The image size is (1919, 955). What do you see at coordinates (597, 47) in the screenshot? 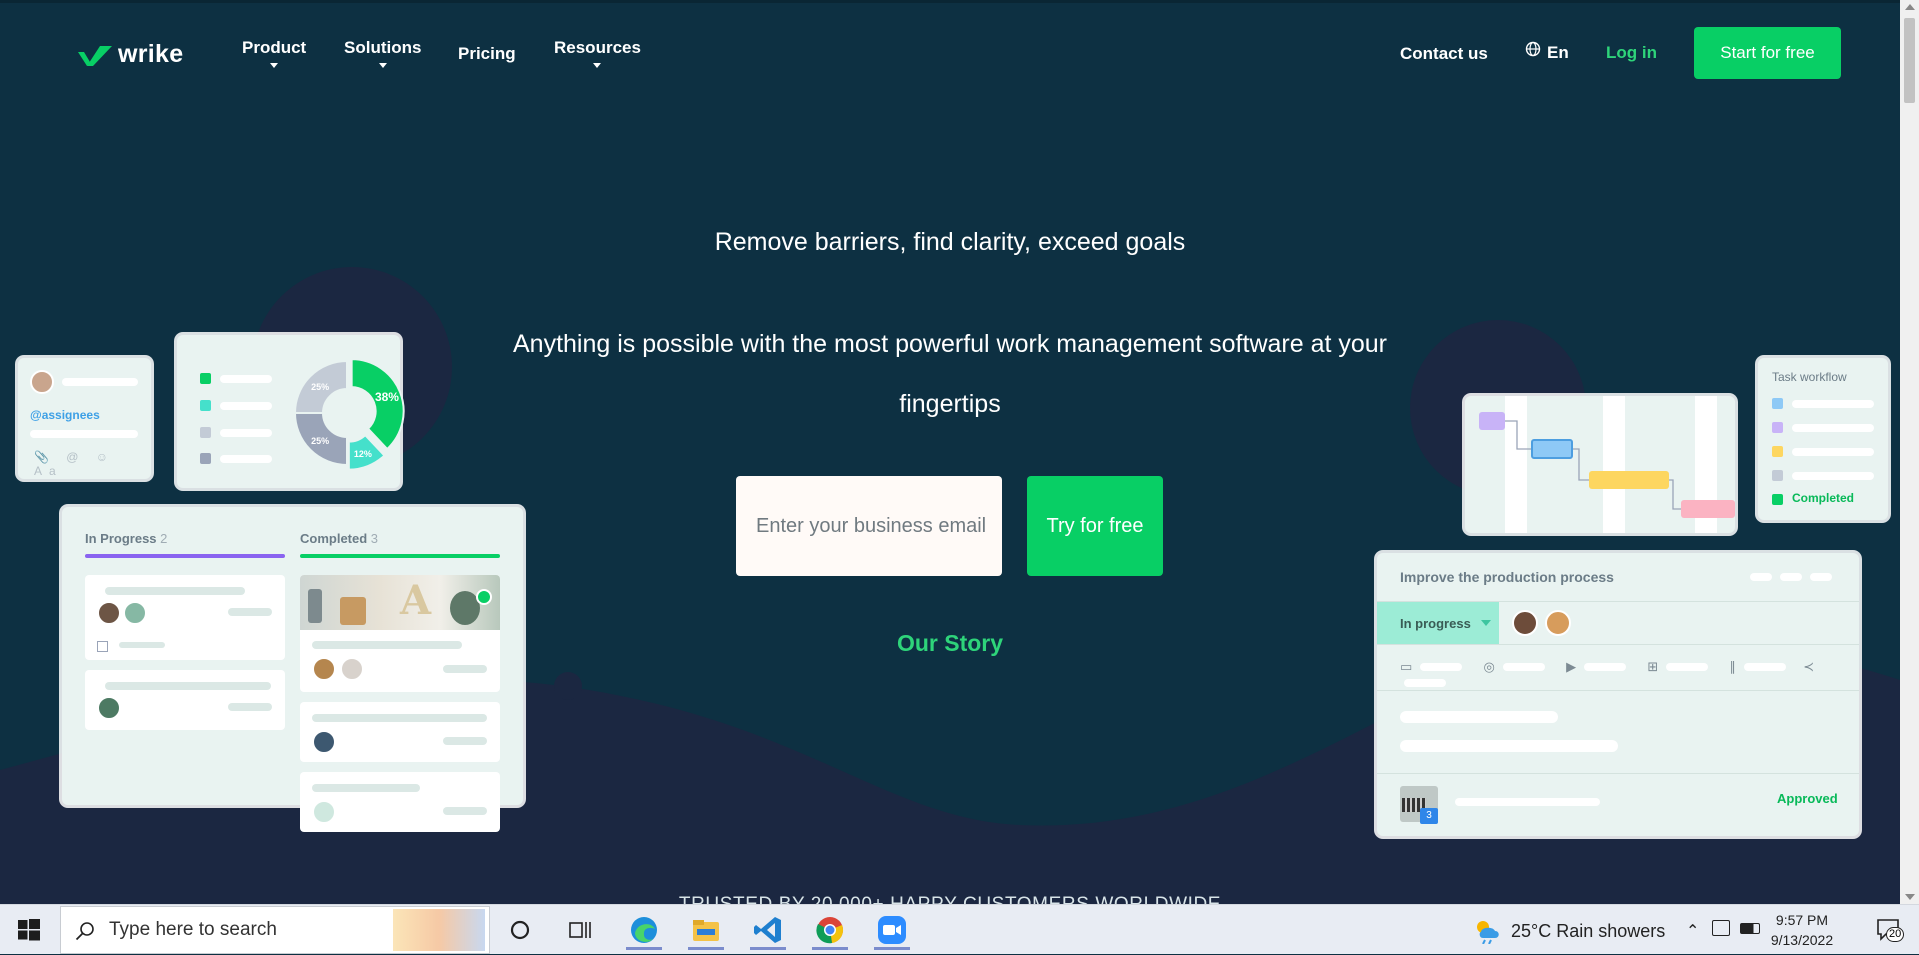
I see `nav-resources-label: Resources` at bounding box center [597, 47].